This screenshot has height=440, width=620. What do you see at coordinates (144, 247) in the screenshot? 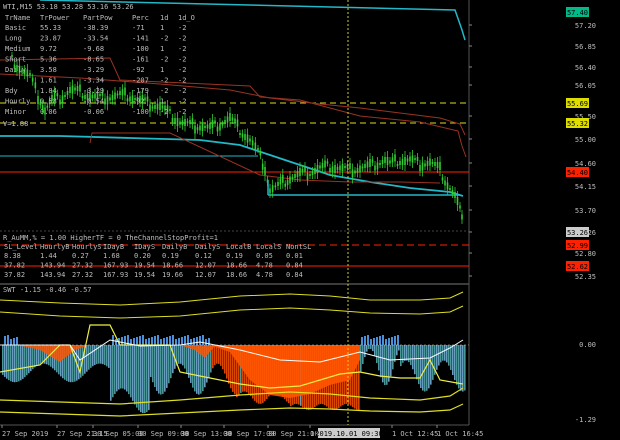
I see `stats-header-cell: IDayS` at bounding box center [144, 247].